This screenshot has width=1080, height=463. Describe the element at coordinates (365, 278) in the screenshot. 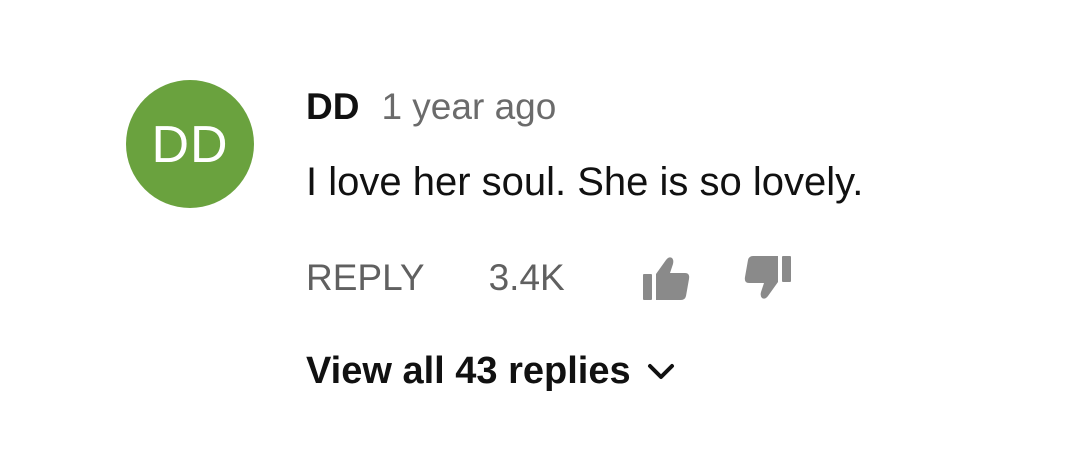

I see `reply-button: REPLY` at that location.